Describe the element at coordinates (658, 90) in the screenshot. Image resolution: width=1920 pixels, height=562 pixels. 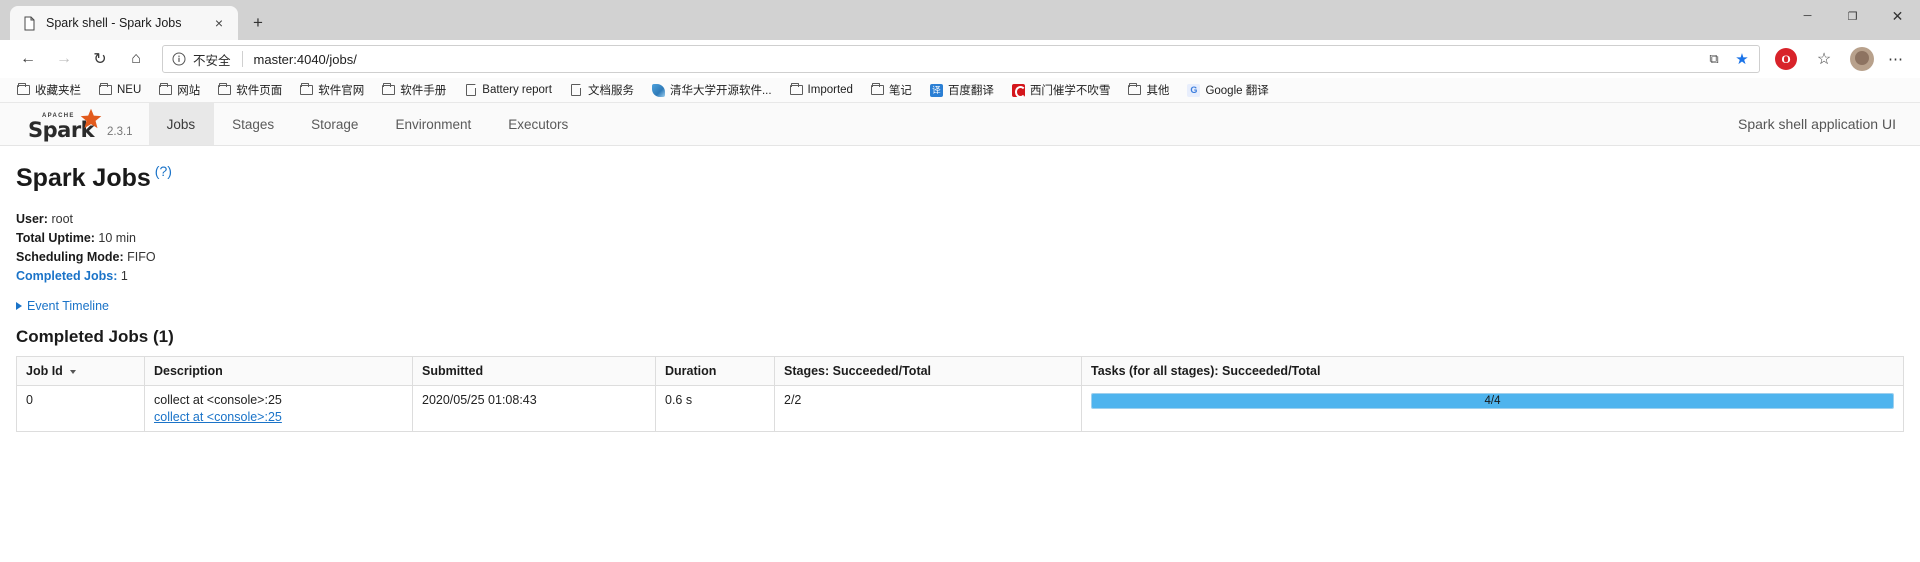
I see `tsinghua-icon` at that location.